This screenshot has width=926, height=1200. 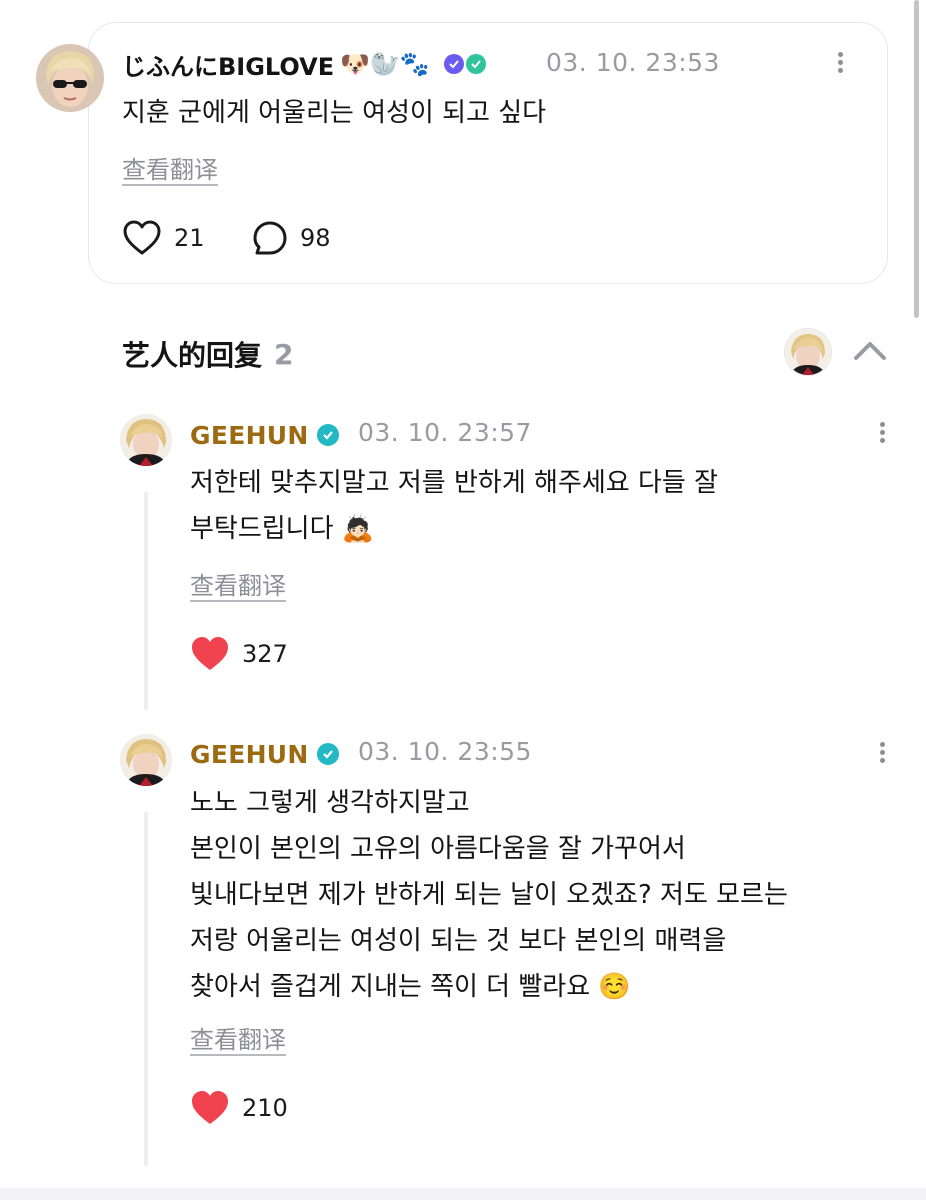 What do you see at coordinates (410, 987) in the screenshot?
I see `reply-text-line: 찾아서 즐겁게 지내는 쪽이 더 빨라요 ☺️` at bounding box center [410, 987].